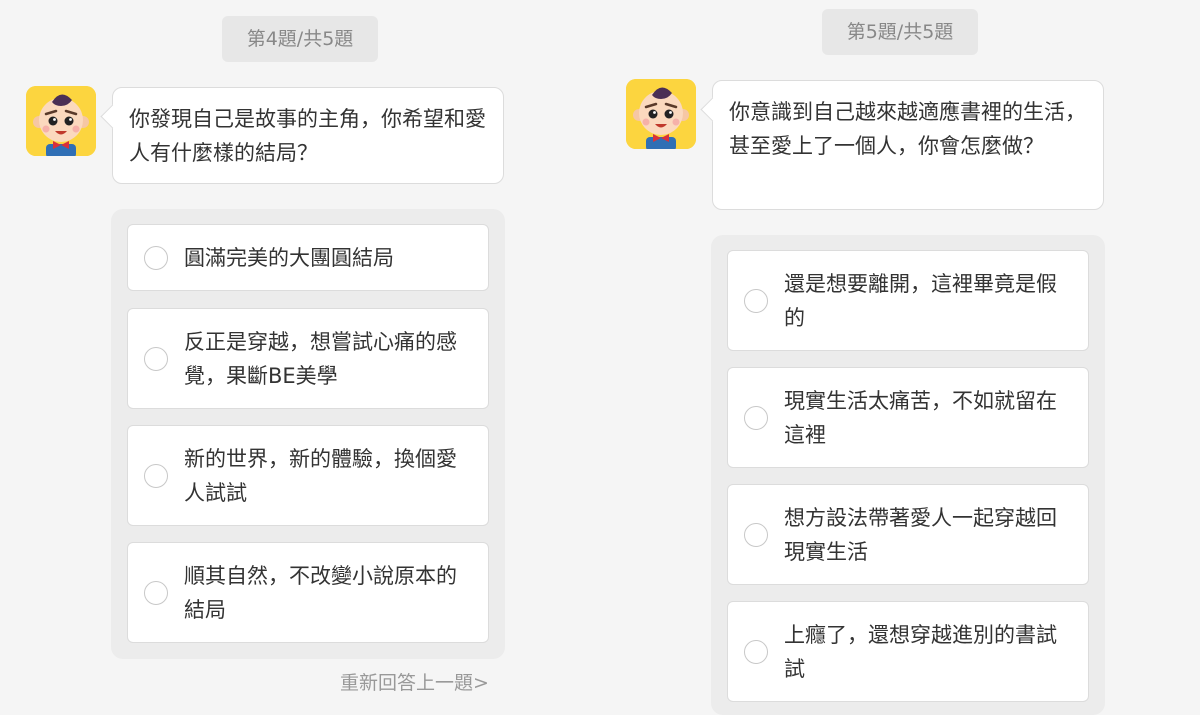  I want to click on answer-option-label: 新的世界，新的體驗，換個愛人試試, so click(320, 475).